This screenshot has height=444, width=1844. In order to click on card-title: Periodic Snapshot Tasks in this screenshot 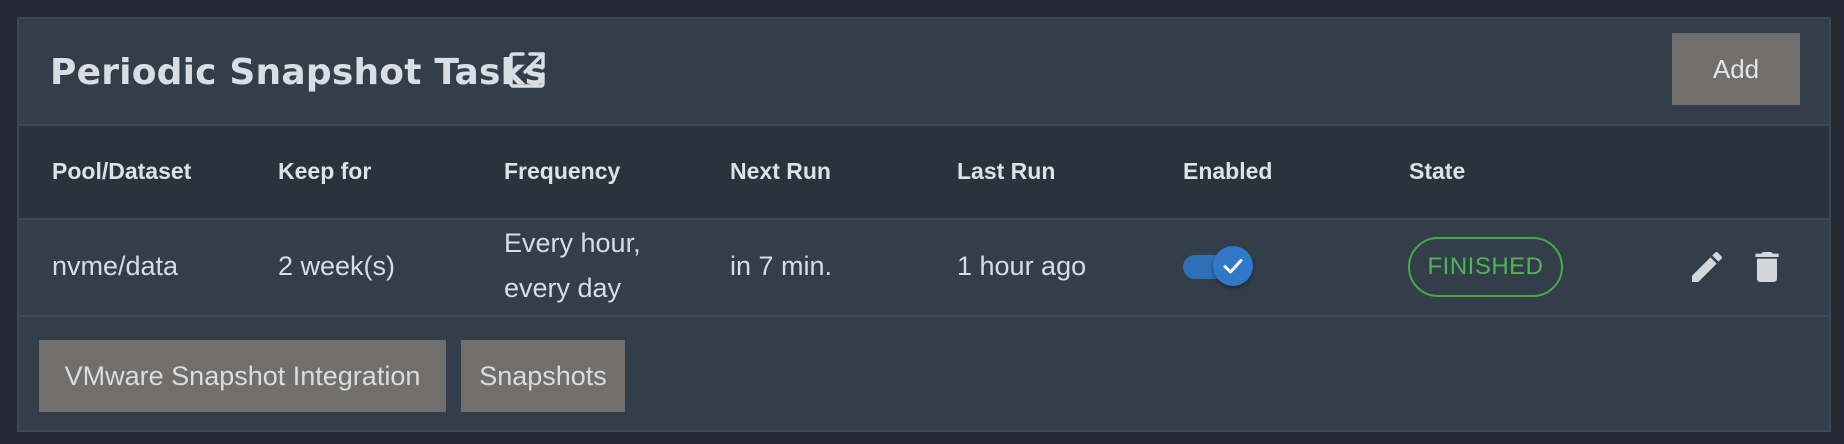, I will do `click(298, 72)`.